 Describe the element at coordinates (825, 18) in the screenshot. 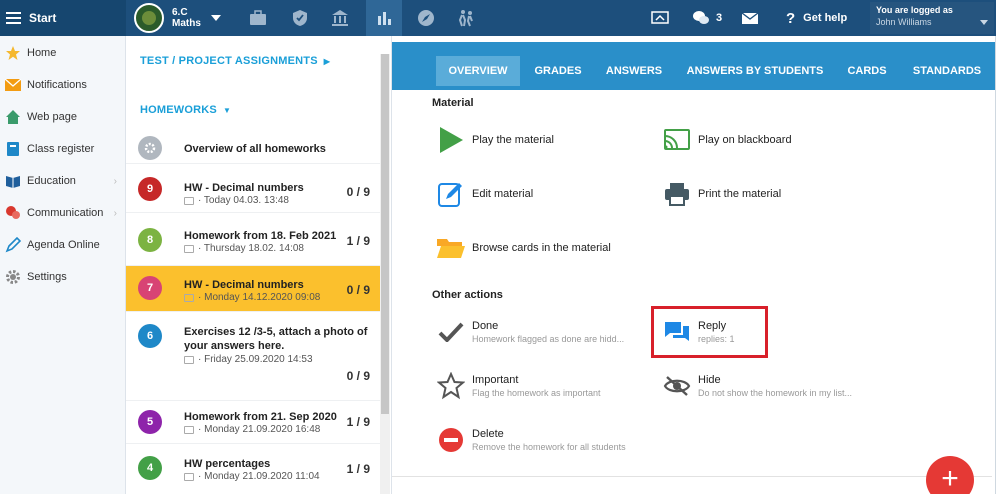

I see `help-label: Get help` at that location.